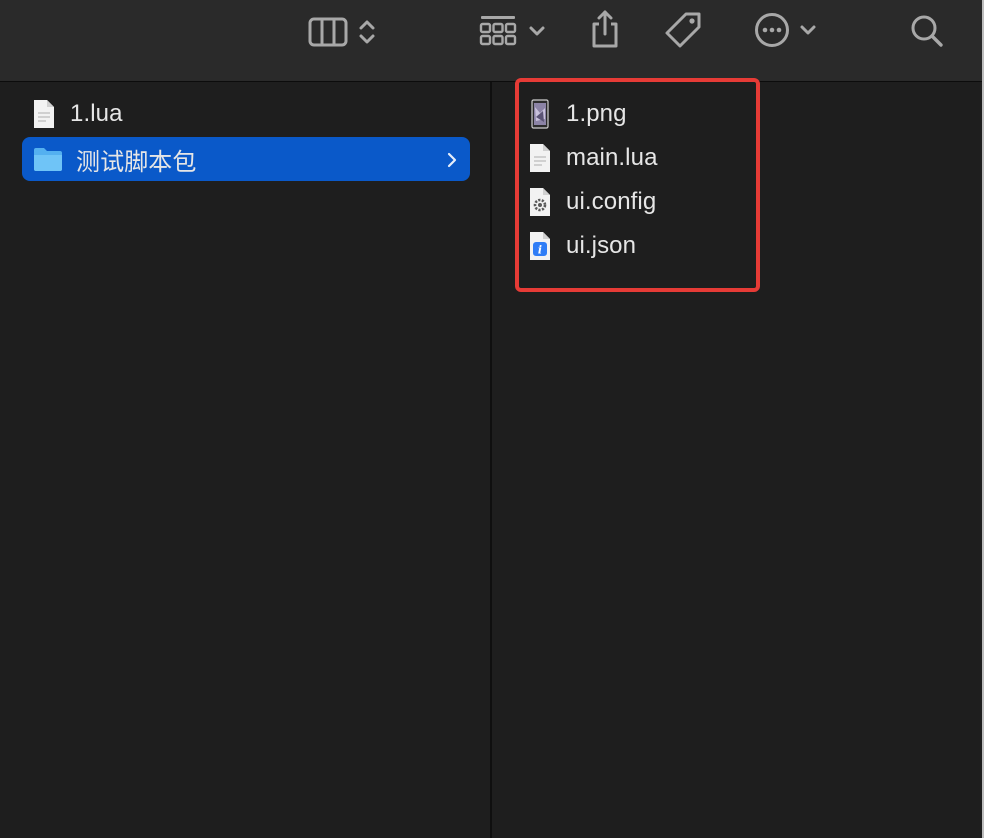  I want to click on toolbar, so click(492, 41).